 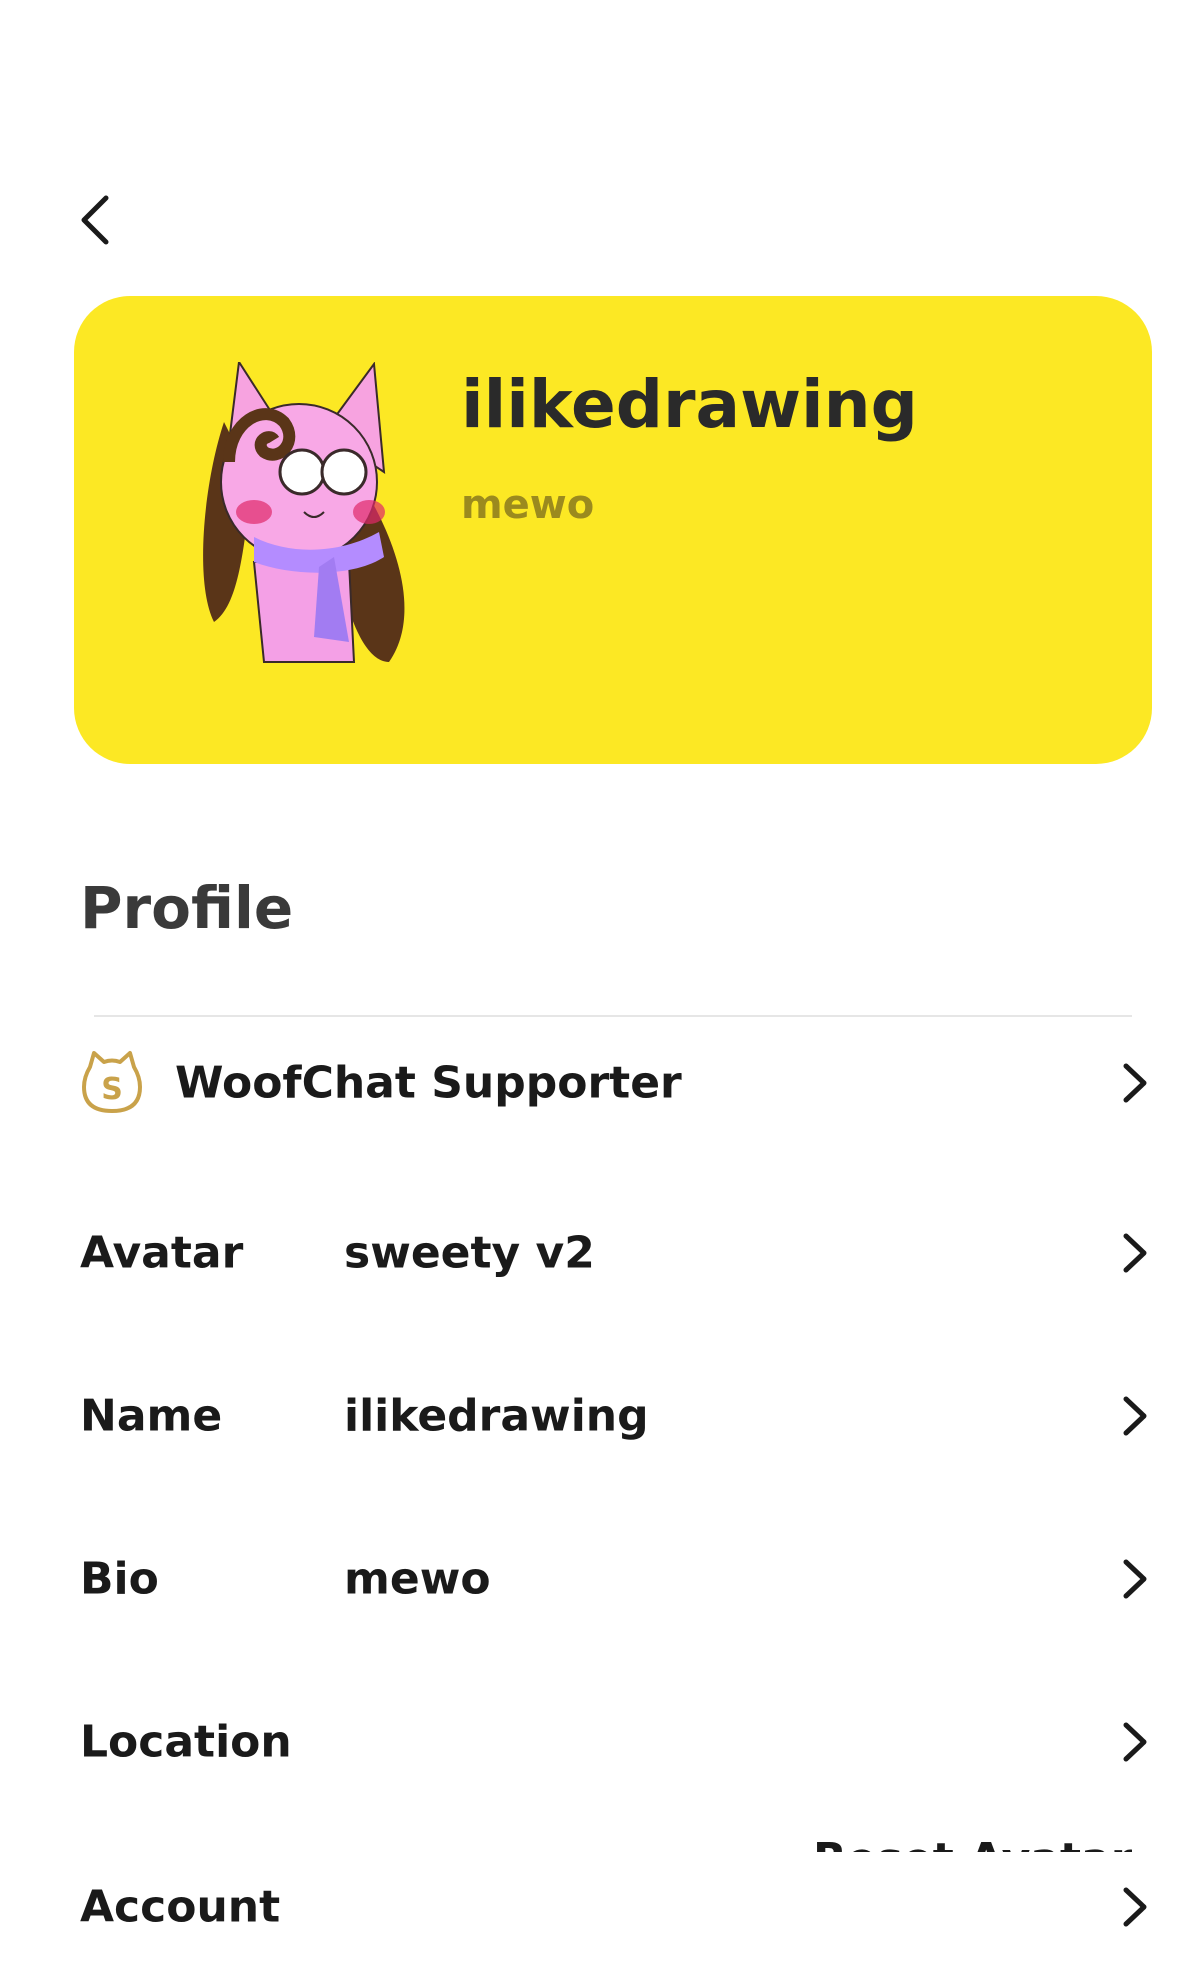 What do you see at coordinates (600, 1742) in the screenshot?
I see `location-row: Location` at bounding box center [600, 1742].